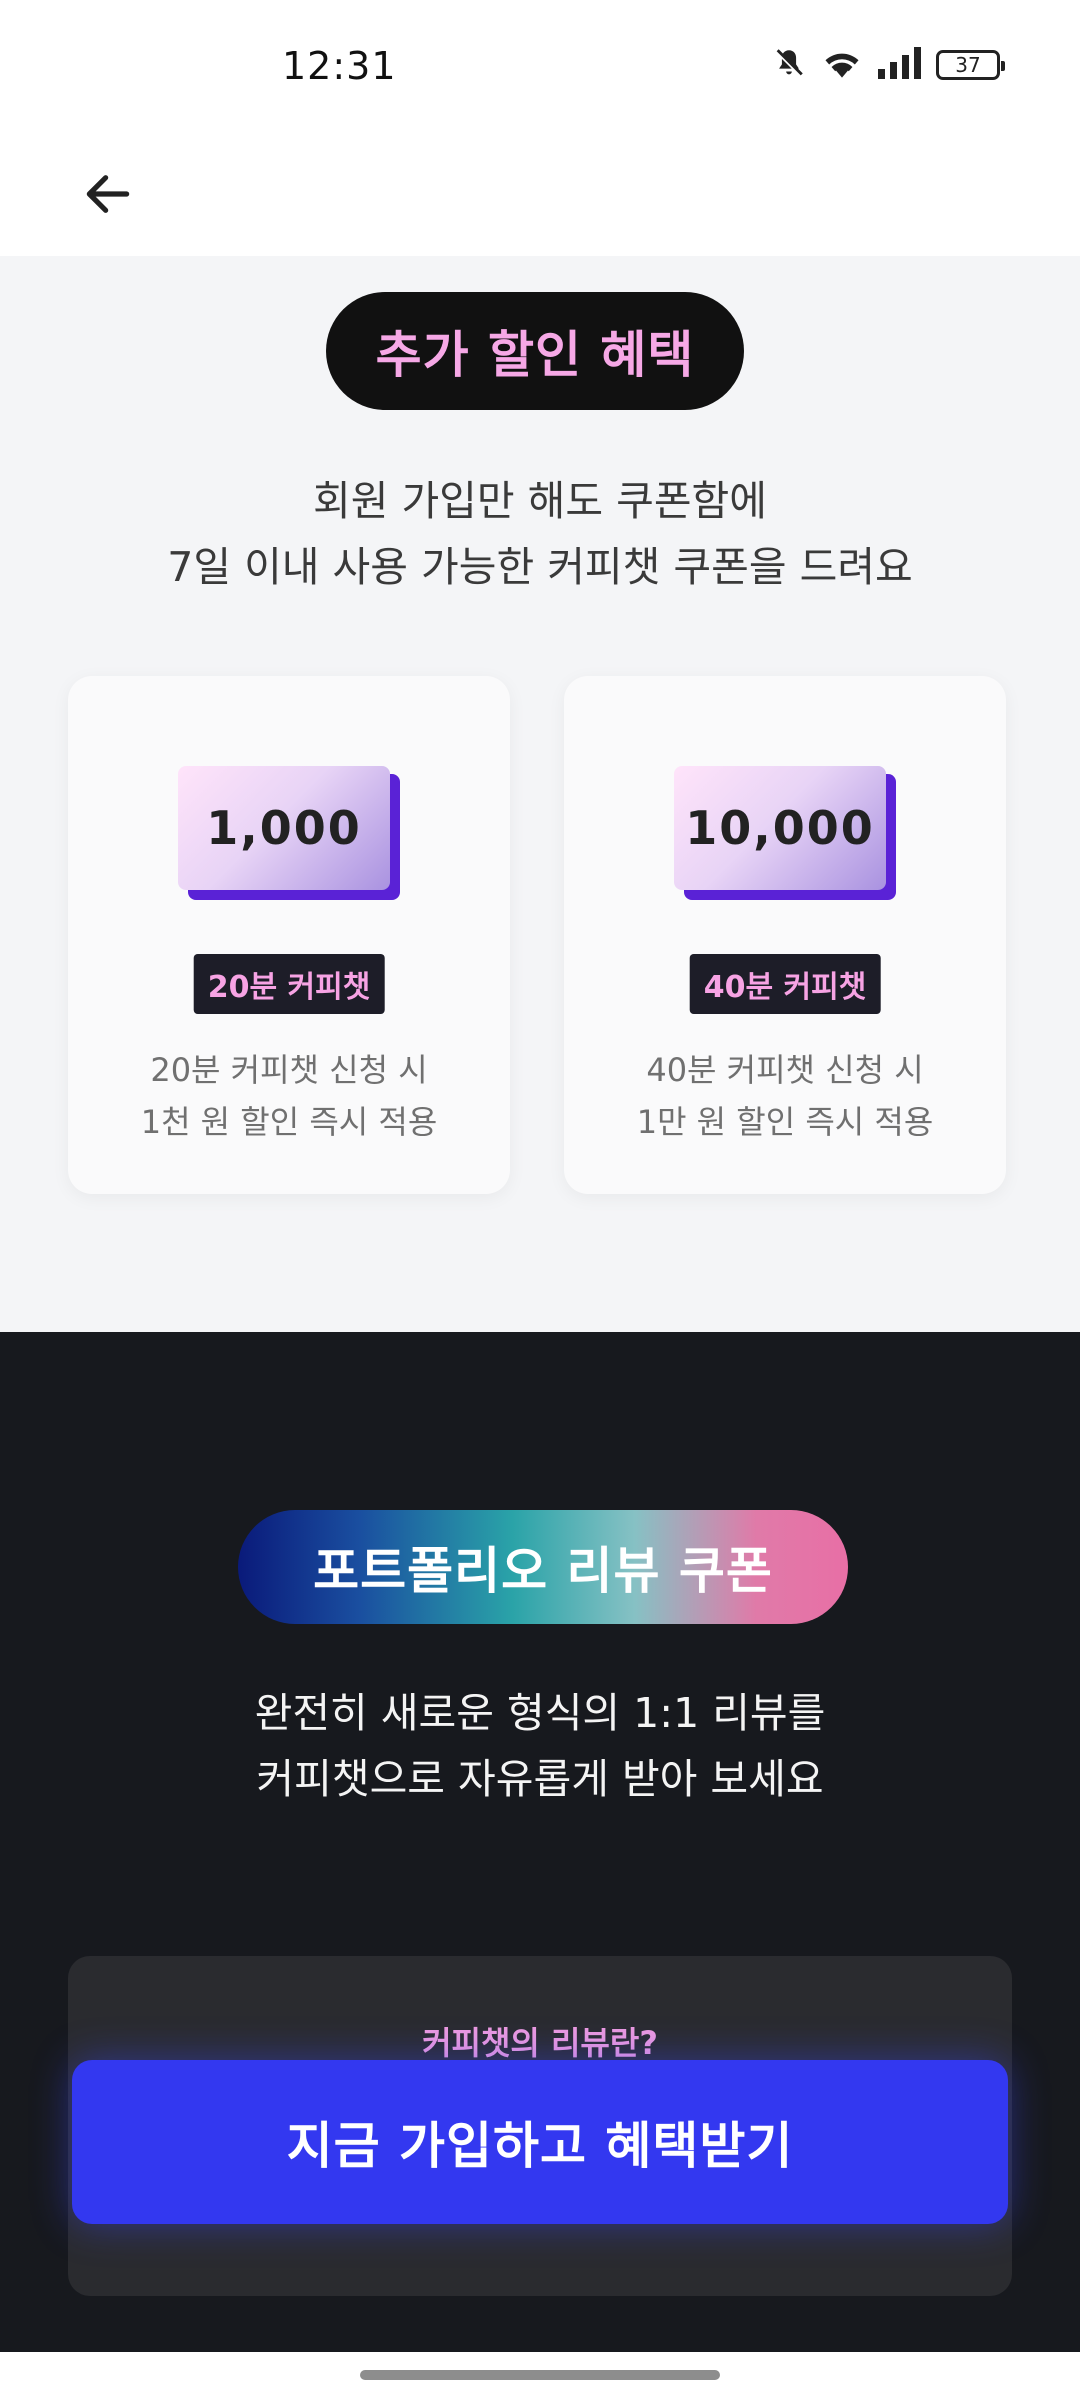  I want to click on signup-benefit-label: 지금 가입하고 혜택받기, so click(540, 2146).